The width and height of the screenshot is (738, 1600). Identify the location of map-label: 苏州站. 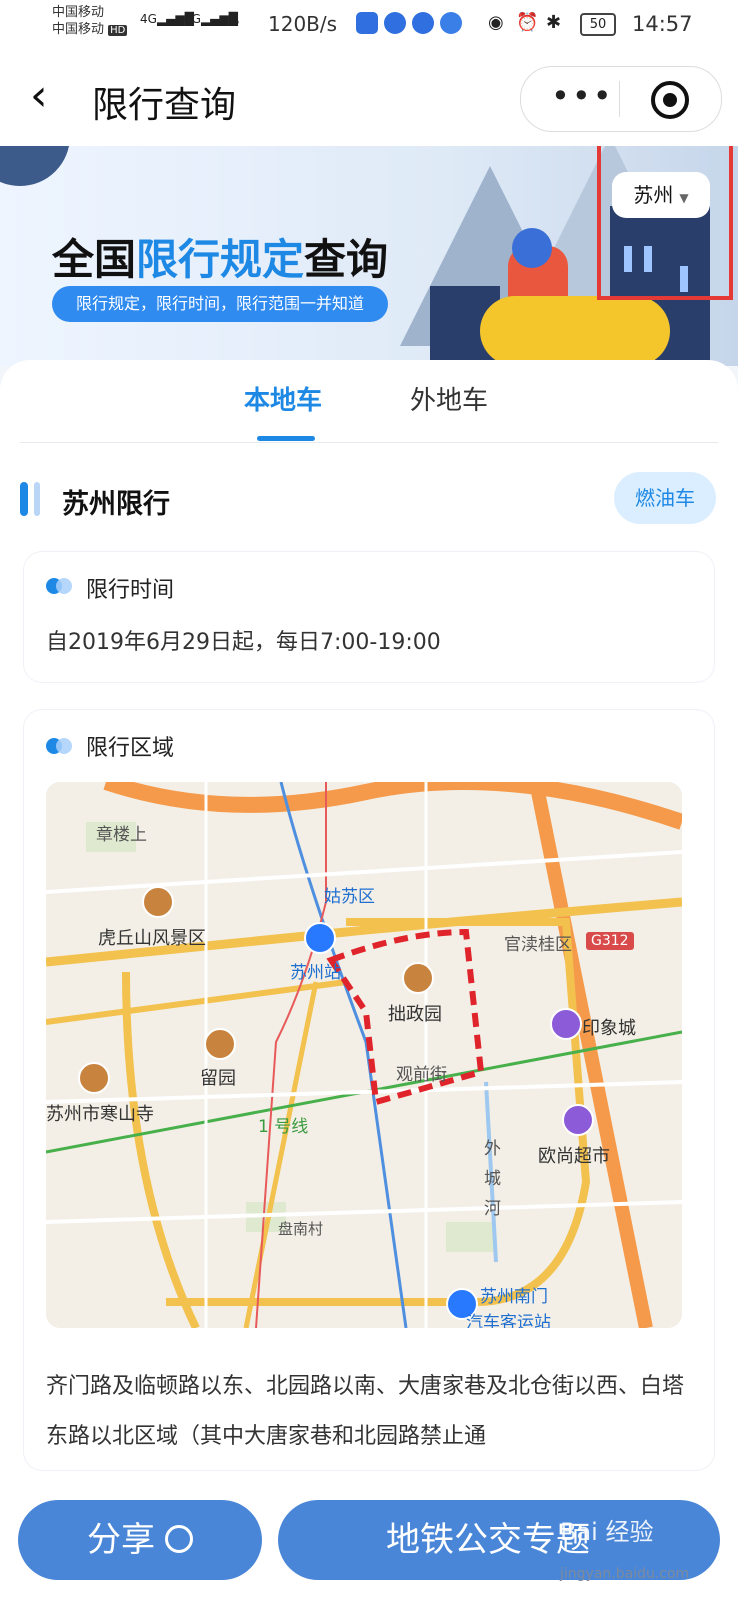
(315, 973).